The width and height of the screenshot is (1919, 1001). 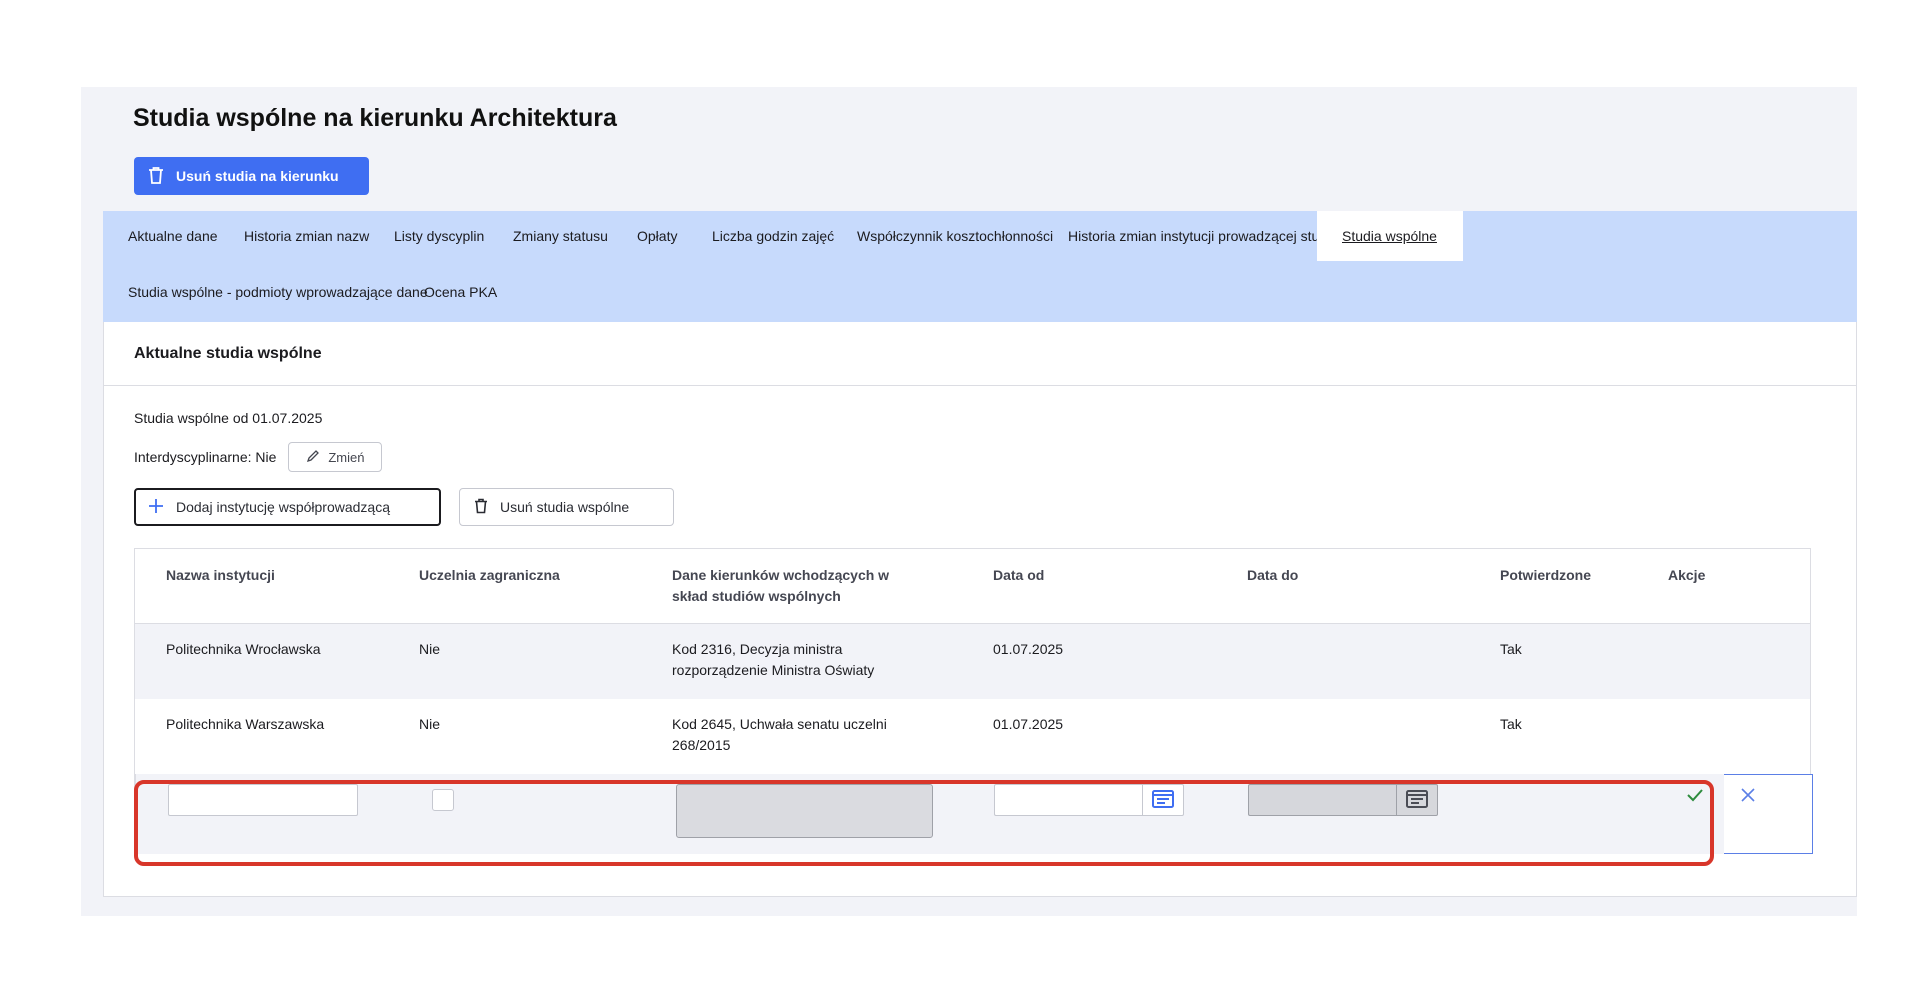 I want to click on remove-joint-studies-button: Usuń studia wspólne, so click(x=566, y=507).